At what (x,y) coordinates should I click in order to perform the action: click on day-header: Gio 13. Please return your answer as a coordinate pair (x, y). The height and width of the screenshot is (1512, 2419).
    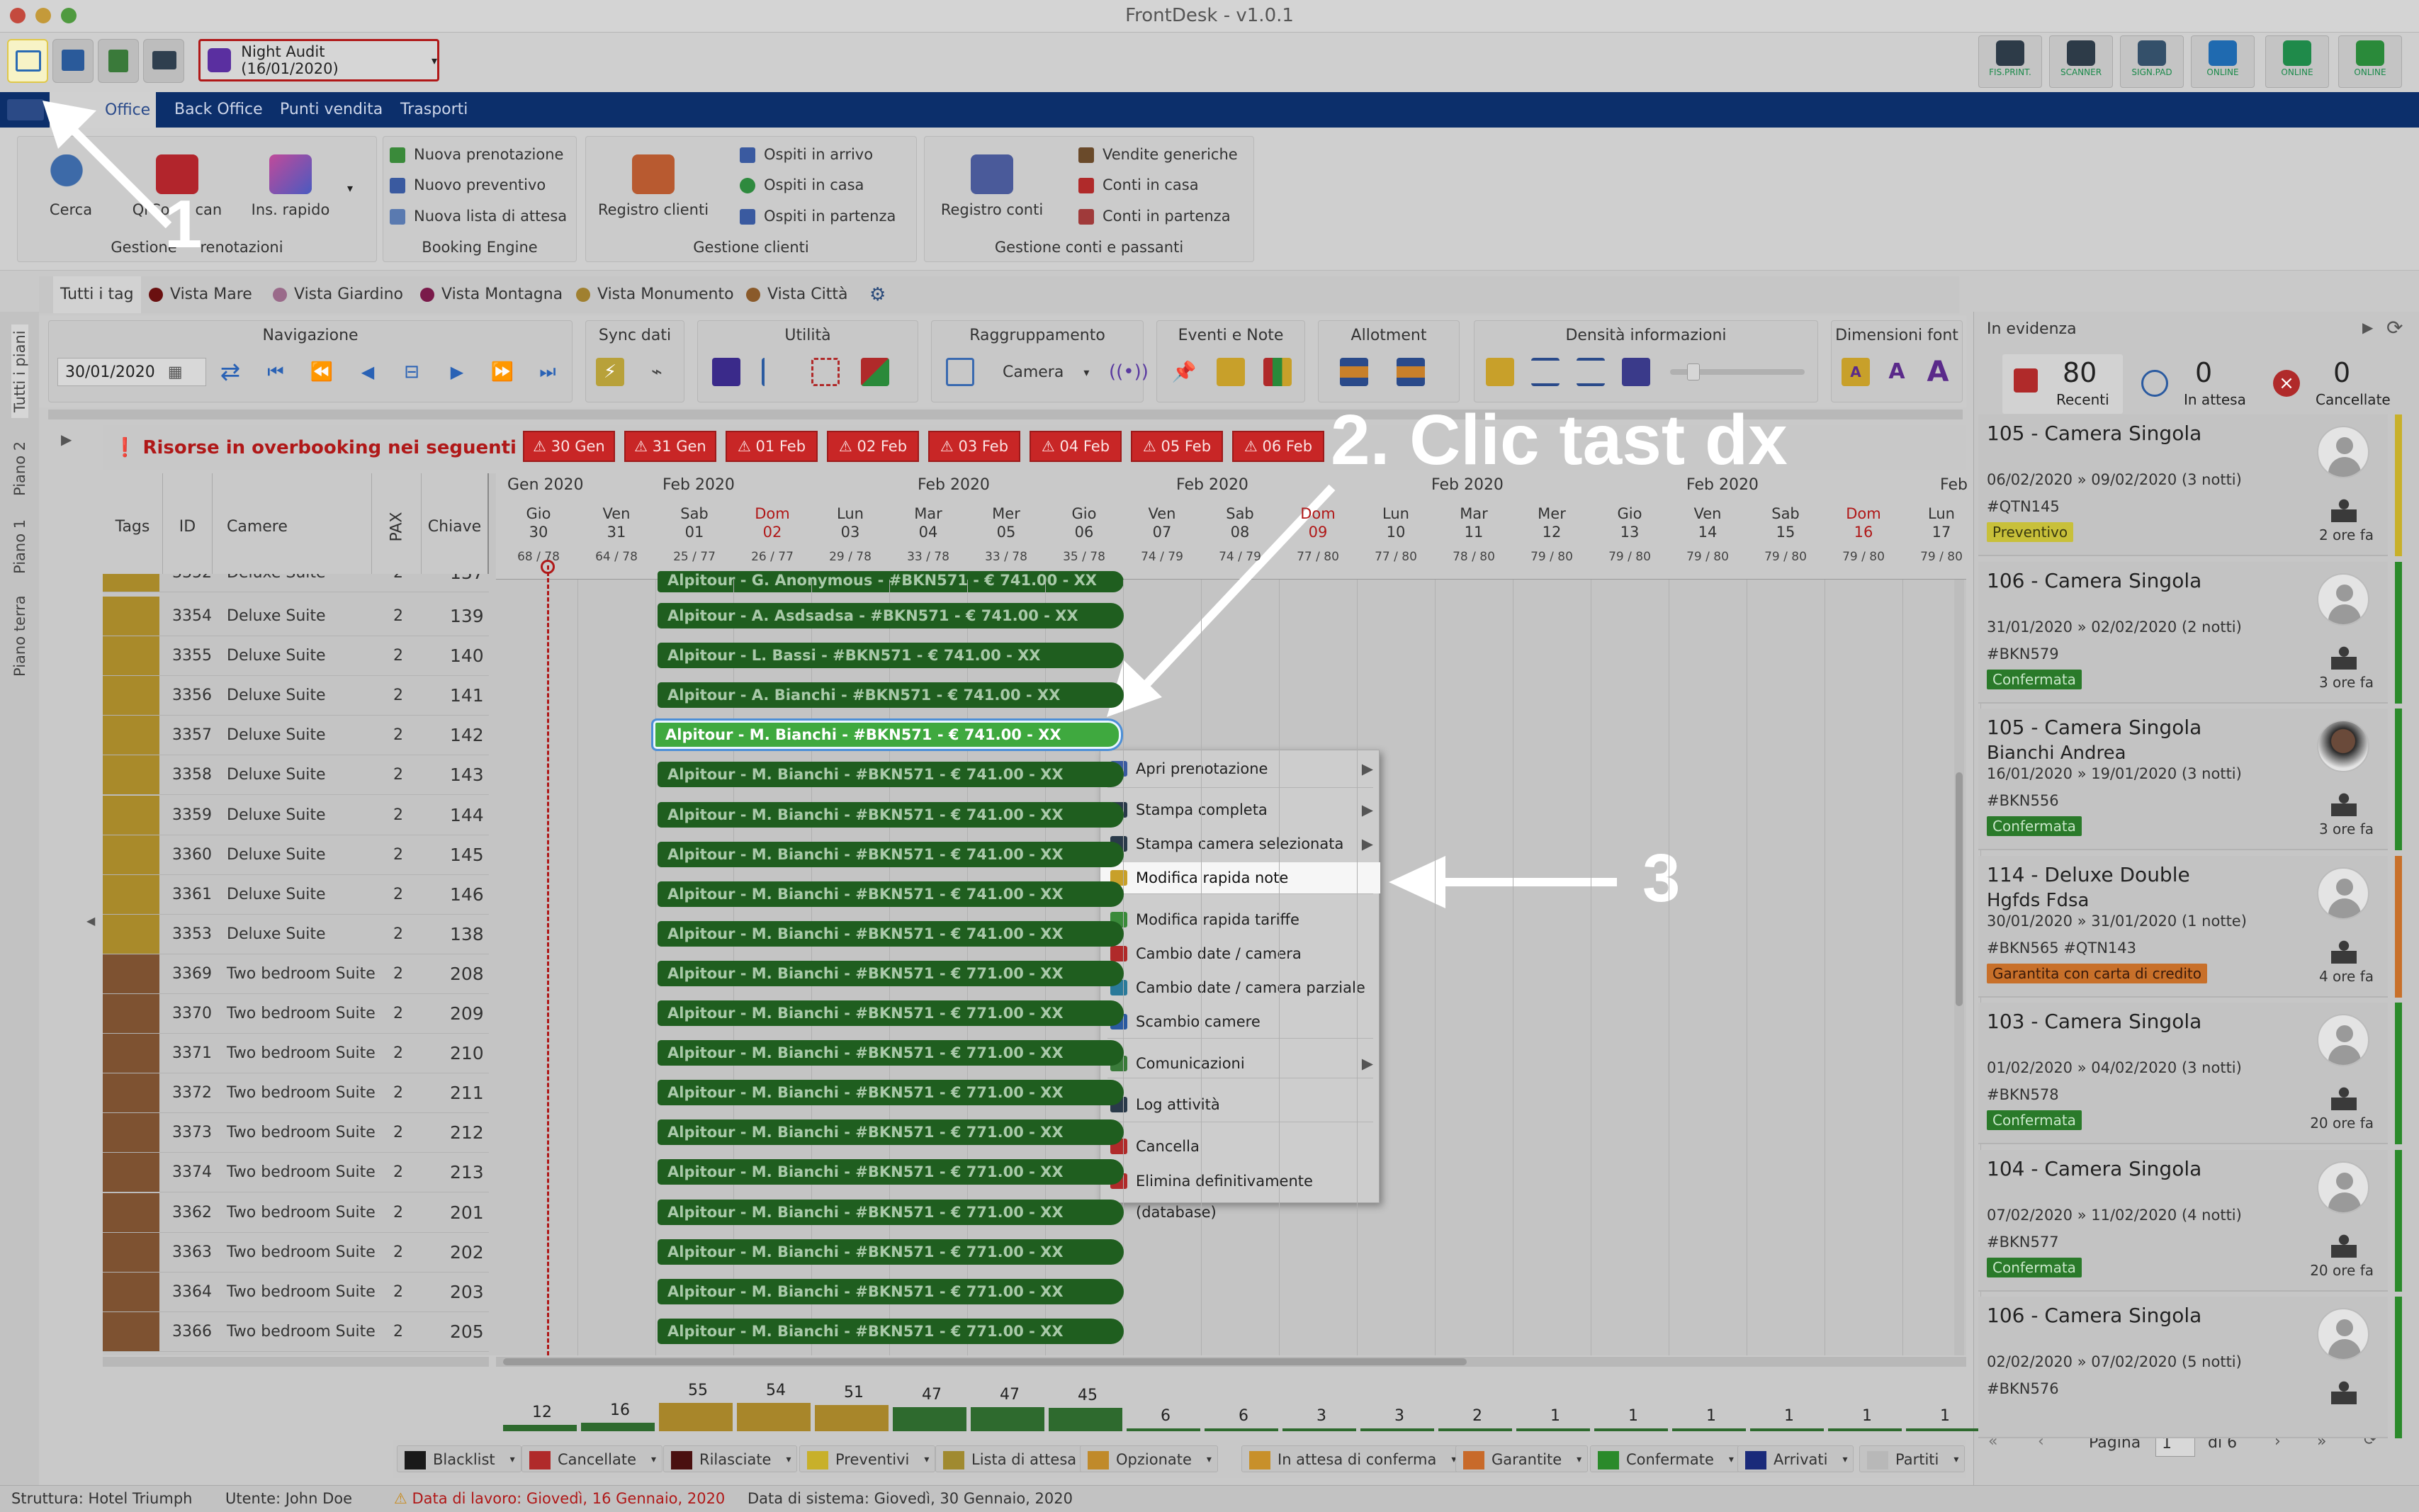
    Looking at the image, I should click on (1630, 522).